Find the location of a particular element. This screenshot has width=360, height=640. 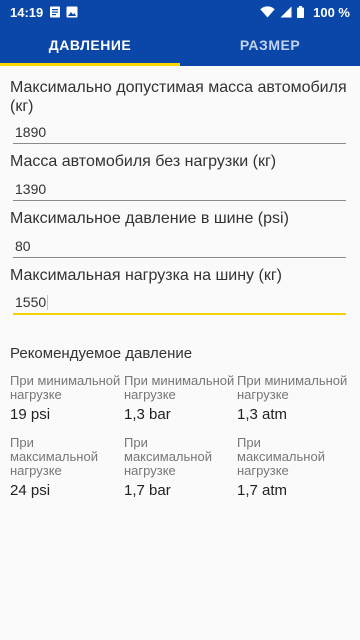

max-pressure-label: Максимальное давление в шине (psi) is located at coordinates (149, 218).